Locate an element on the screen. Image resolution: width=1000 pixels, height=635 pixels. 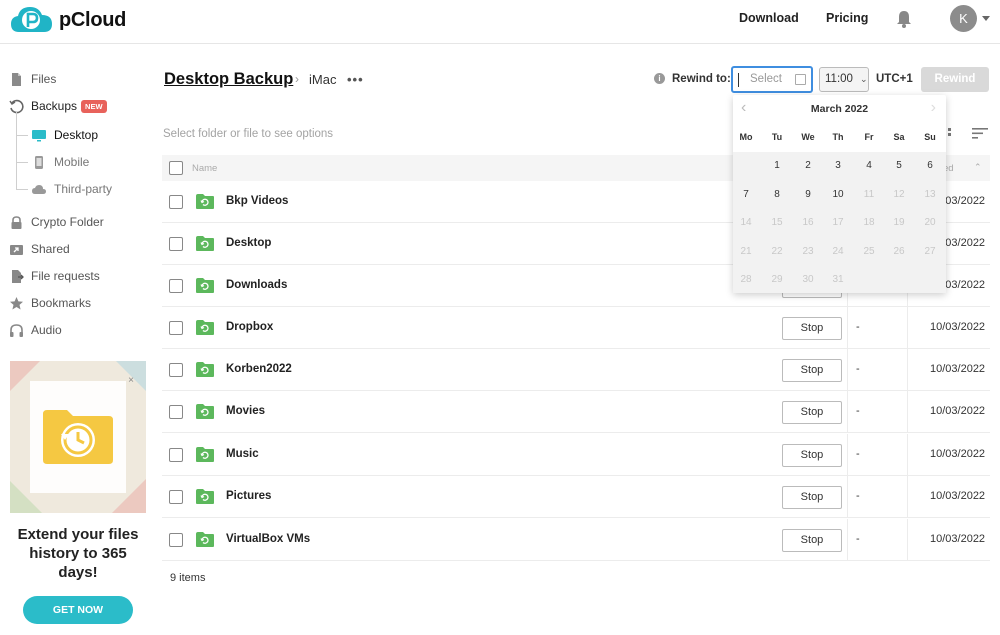
sidebar-item-label: Crypto Folder is located at coordinates (67, 222).